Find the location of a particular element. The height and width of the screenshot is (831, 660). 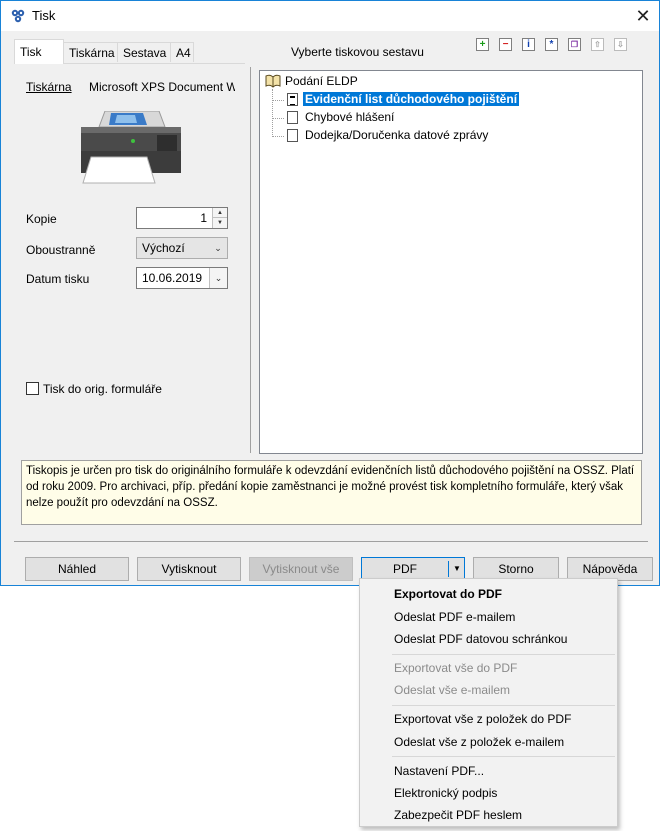

menu-send-pdf-databox: Odeslat PDF datovou schránkou is located at coordinates (480, 639).